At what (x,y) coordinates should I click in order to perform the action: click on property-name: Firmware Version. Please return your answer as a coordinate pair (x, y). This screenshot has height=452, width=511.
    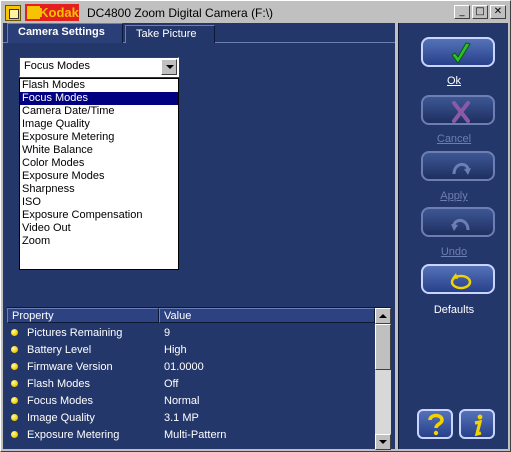
    Looking at the image, I should click on (70, 367).